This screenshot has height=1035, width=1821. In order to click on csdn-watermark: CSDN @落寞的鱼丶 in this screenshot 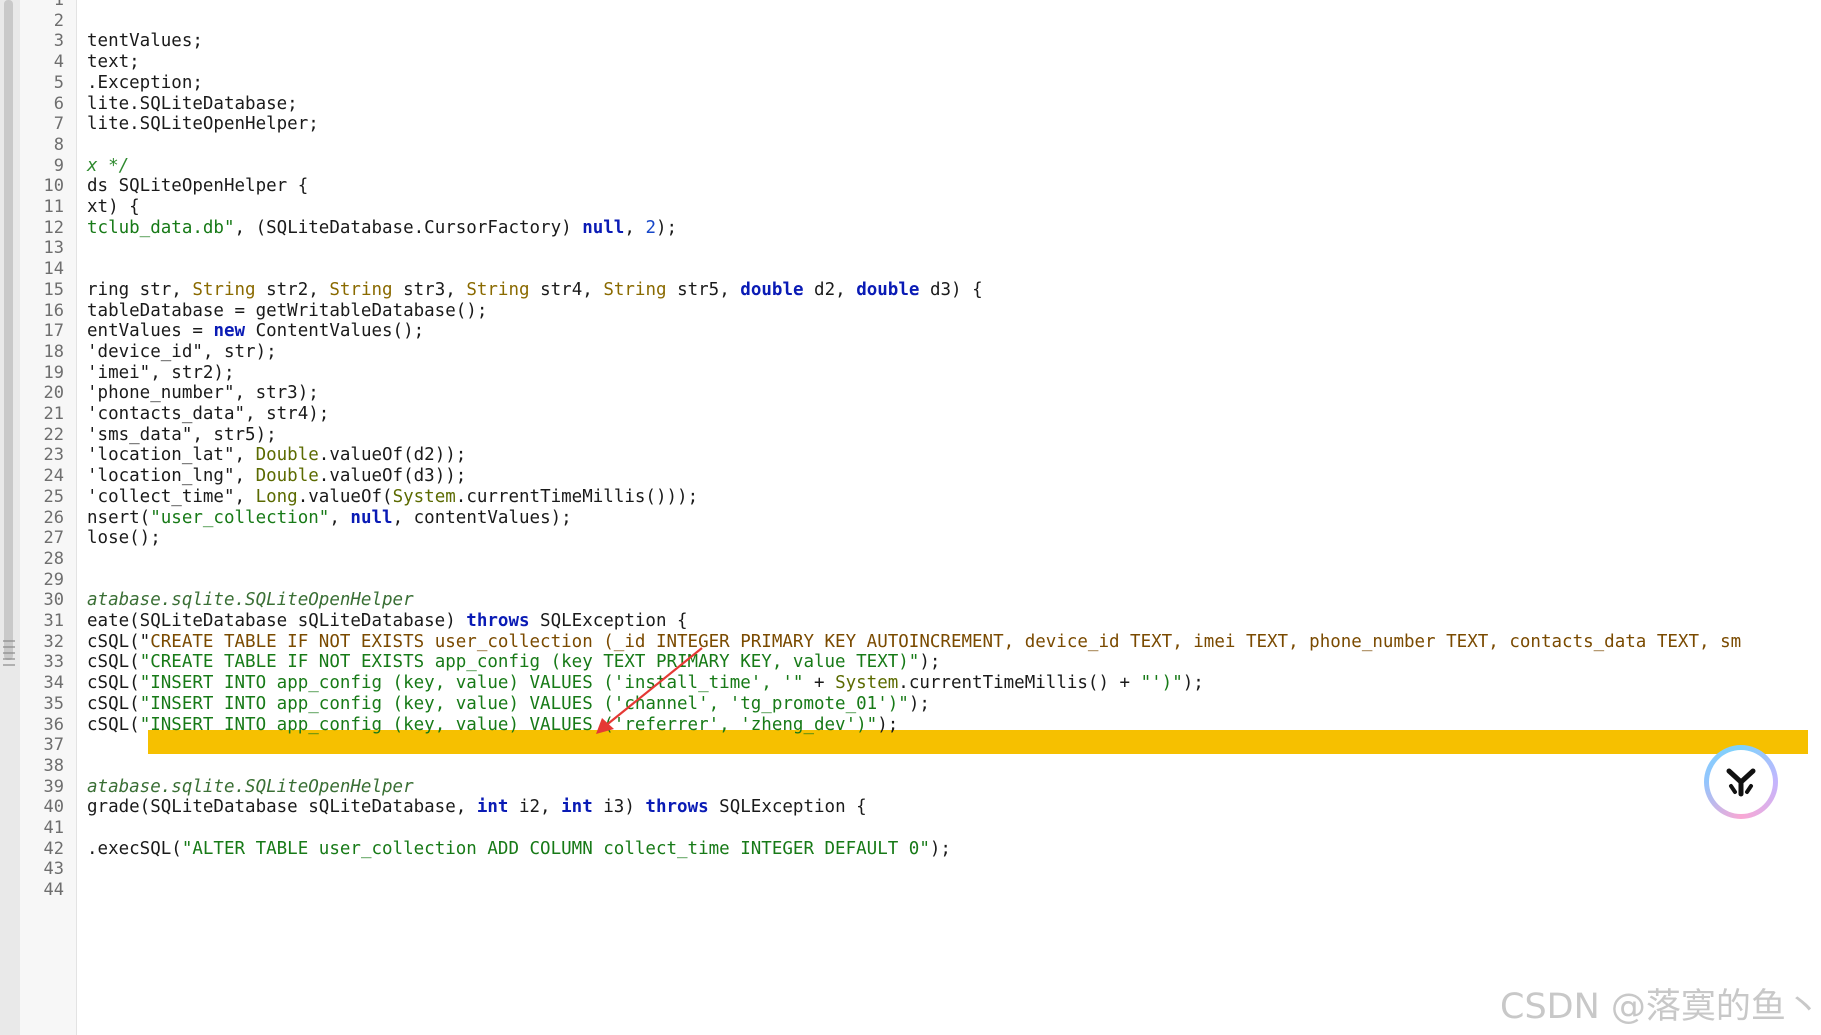, I will do `click(1660, 1007)`.